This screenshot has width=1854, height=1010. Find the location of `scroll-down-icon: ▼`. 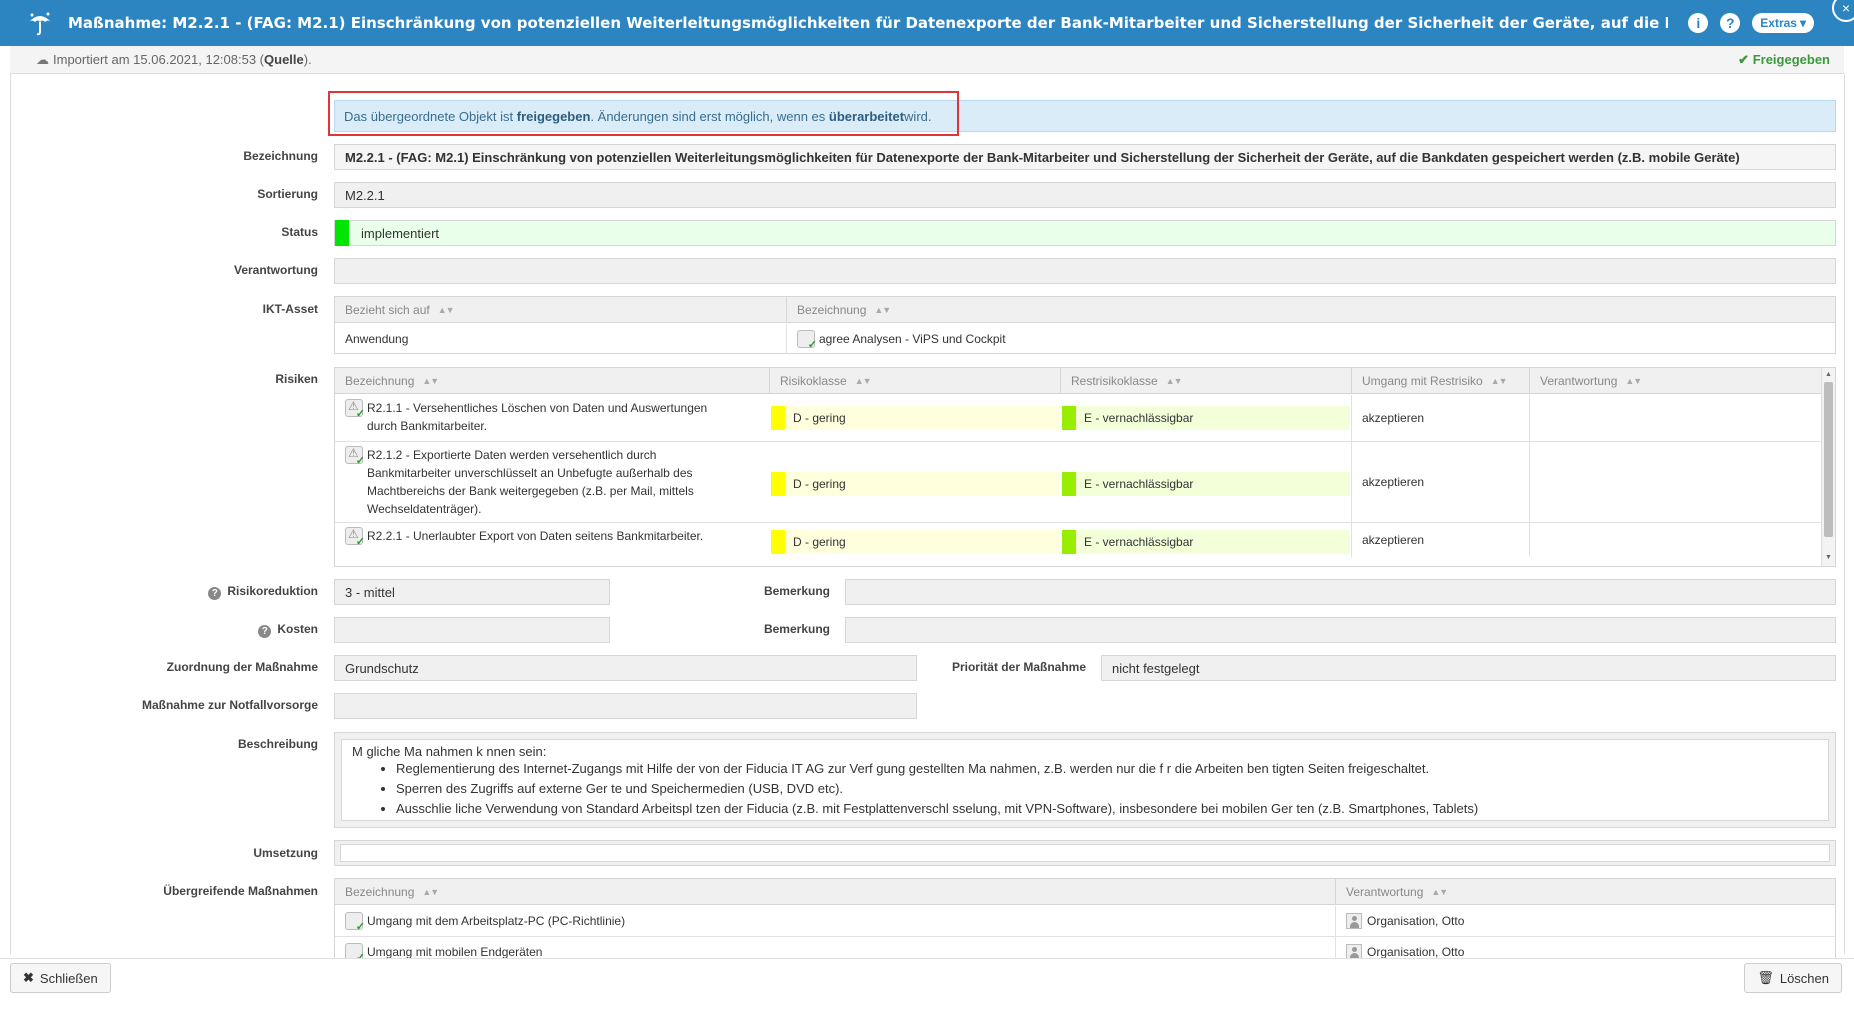

scroll-down-icon: ▼ is located at coordinates (1828, 557).